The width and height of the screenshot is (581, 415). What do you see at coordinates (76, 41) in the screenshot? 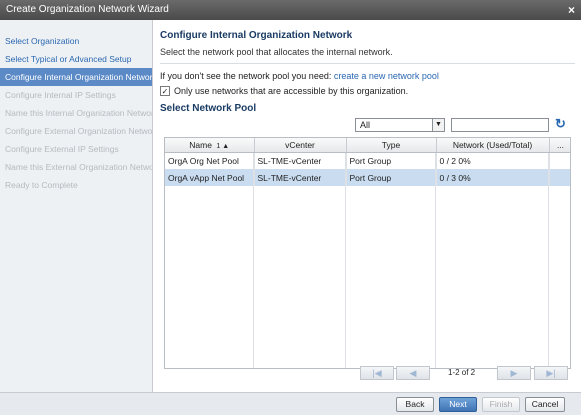
I see `step-select-organization: Select Organization` at bounding box center [76, 41].